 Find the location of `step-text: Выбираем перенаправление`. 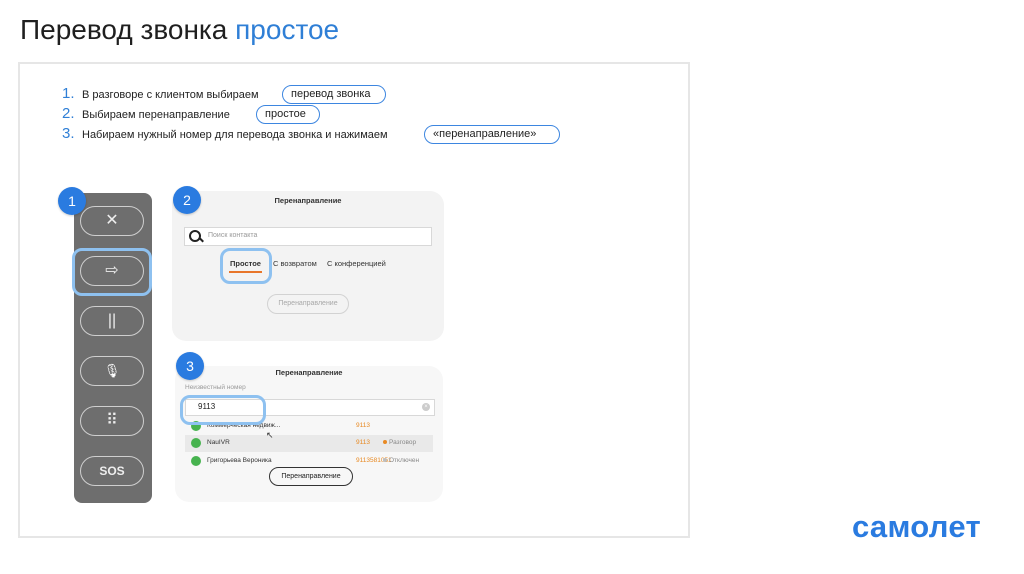

step-text: Выбираем перенаправление is located at coordinates (156, 115).